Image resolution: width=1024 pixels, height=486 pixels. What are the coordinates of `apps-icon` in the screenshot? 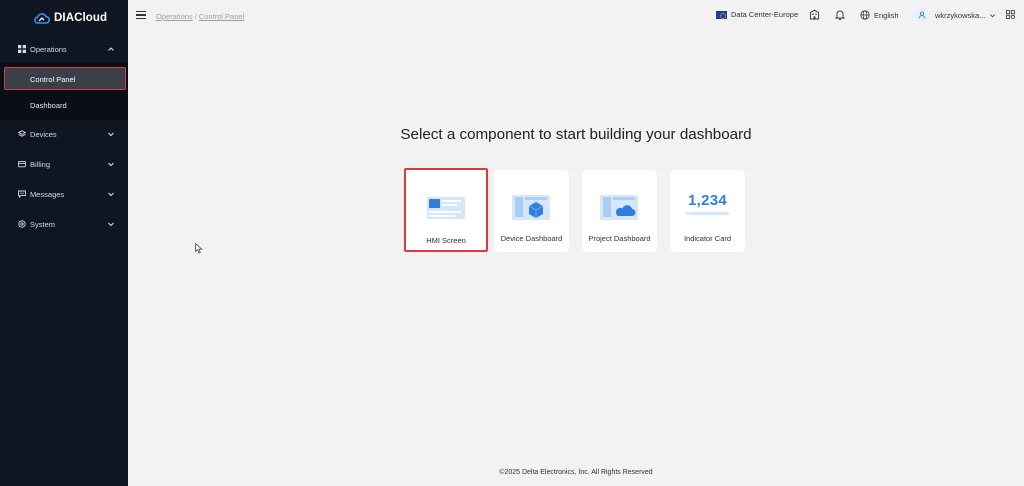 It's located at (1010, 14).